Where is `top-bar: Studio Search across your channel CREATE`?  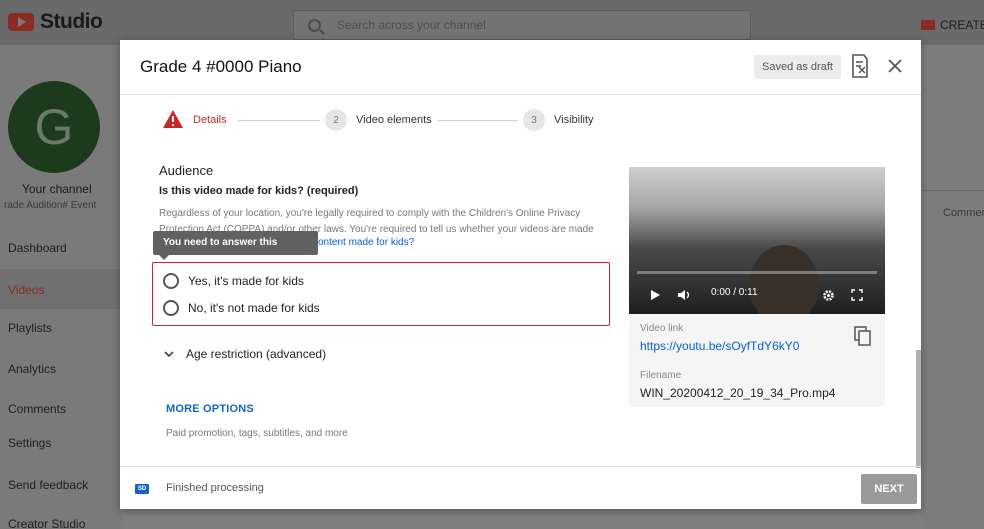 top-bar: Studio Search across your channel CREATE is located at coordinates (492, 22).